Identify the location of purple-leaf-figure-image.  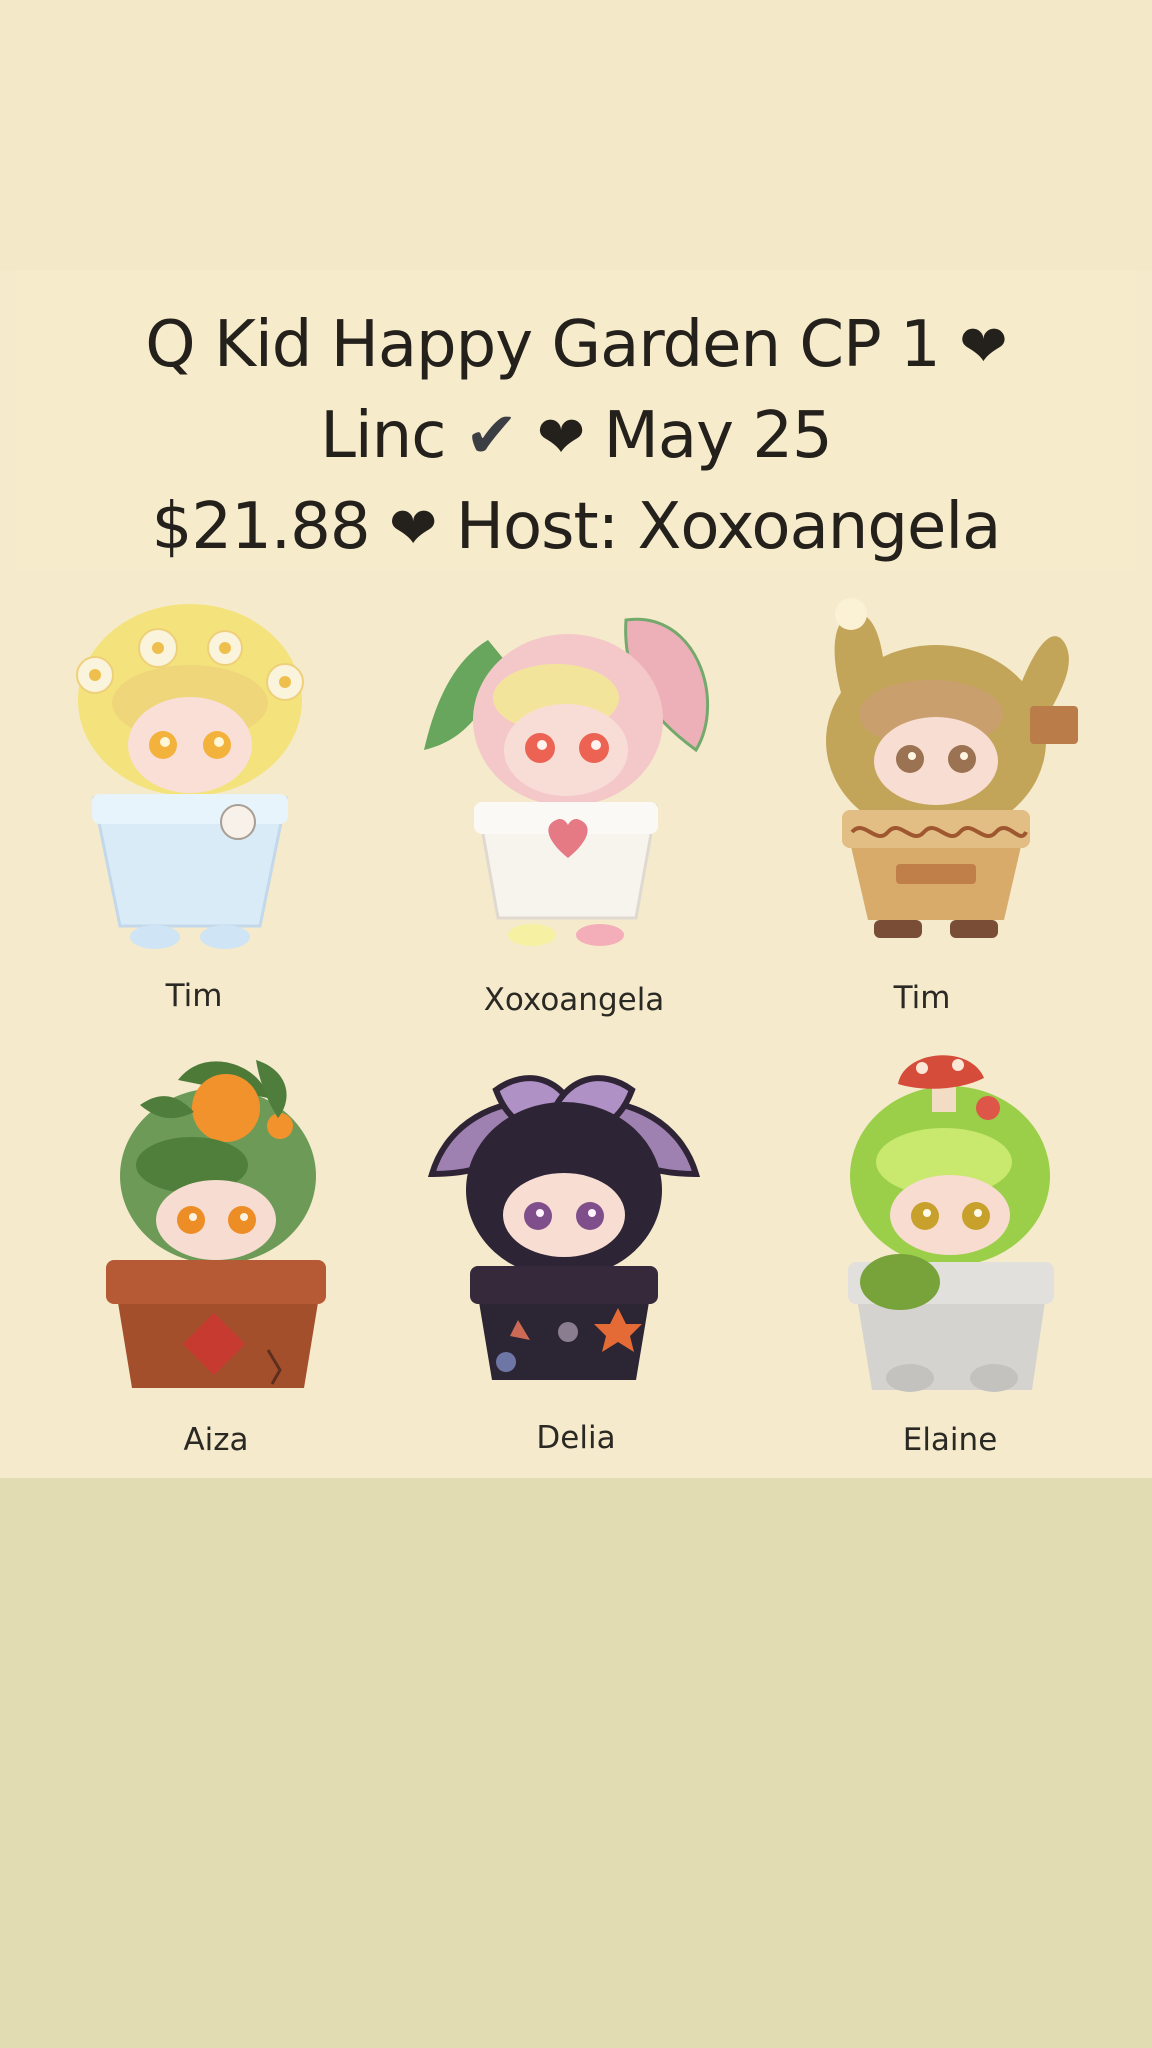
(564, 1227).